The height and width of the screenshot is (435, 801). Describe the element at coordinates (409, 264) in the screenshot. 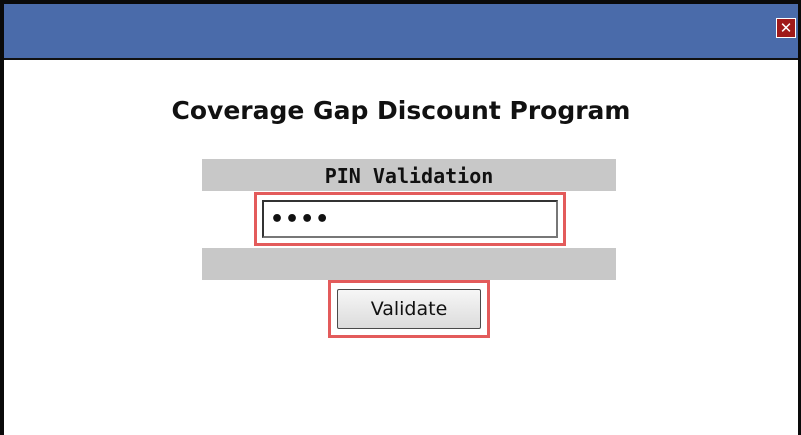

I see `pin-validation-footer-bar` at that location.